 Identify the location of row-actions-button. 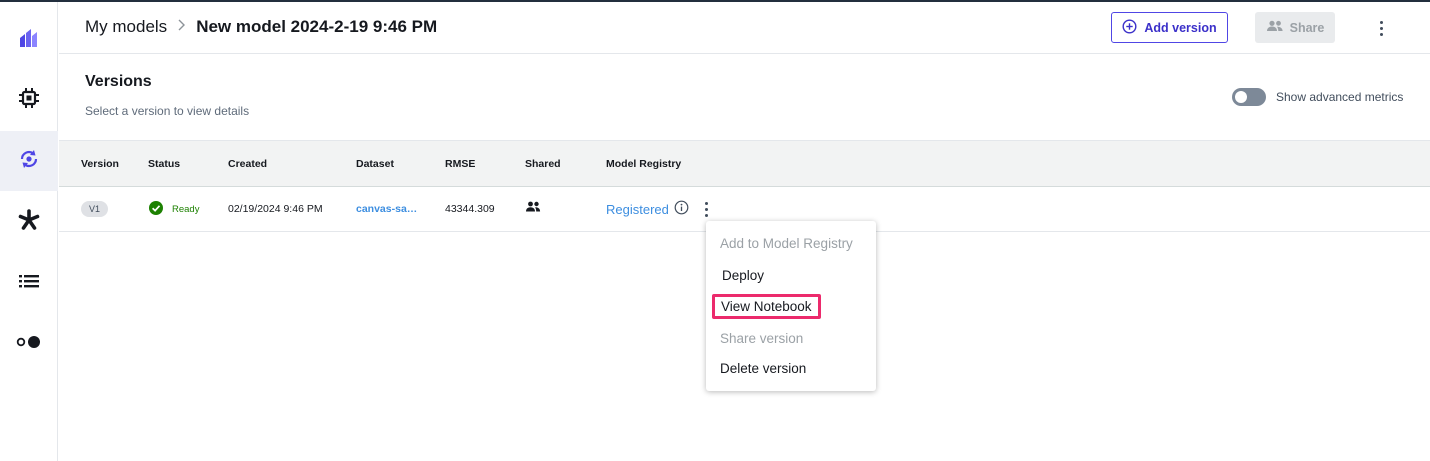
(706, 209).